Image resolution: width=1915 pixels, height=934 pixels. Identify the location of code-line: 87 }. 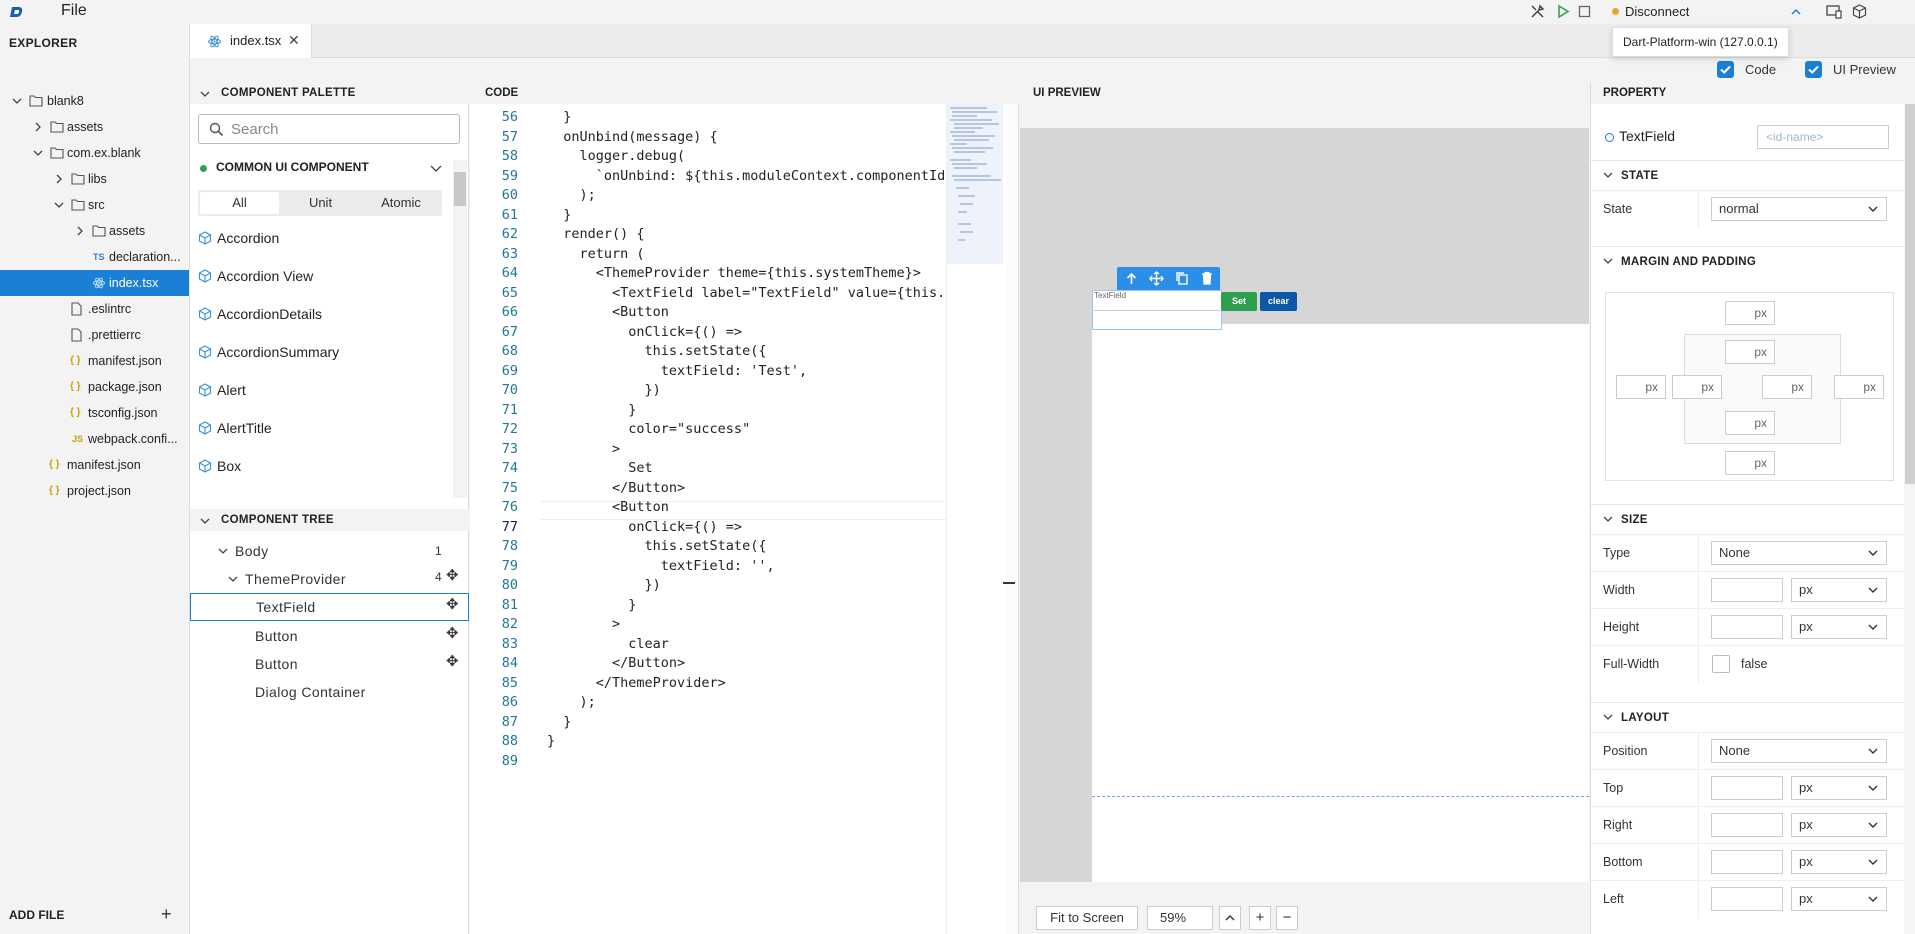
(708, 722).